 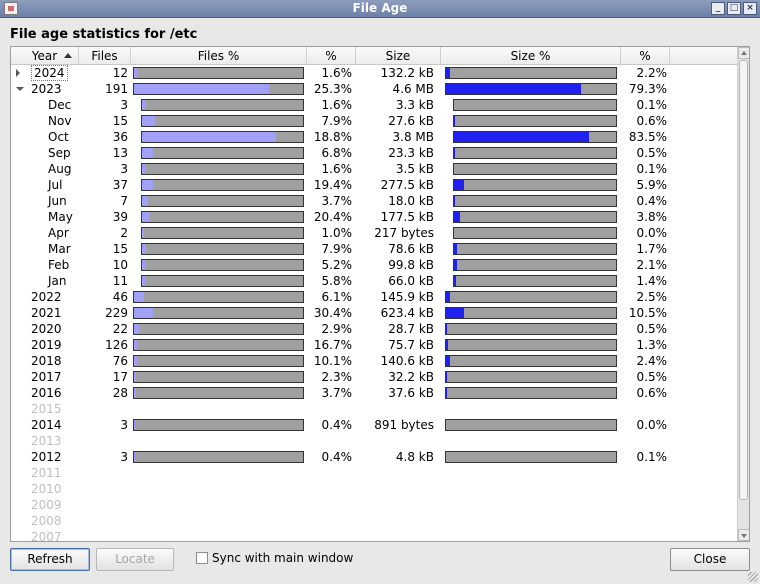 What do you see at coordinates (652, 457) in the screenshot?
I see `size-percent: 0.1%` at bounding box center [652, 457].